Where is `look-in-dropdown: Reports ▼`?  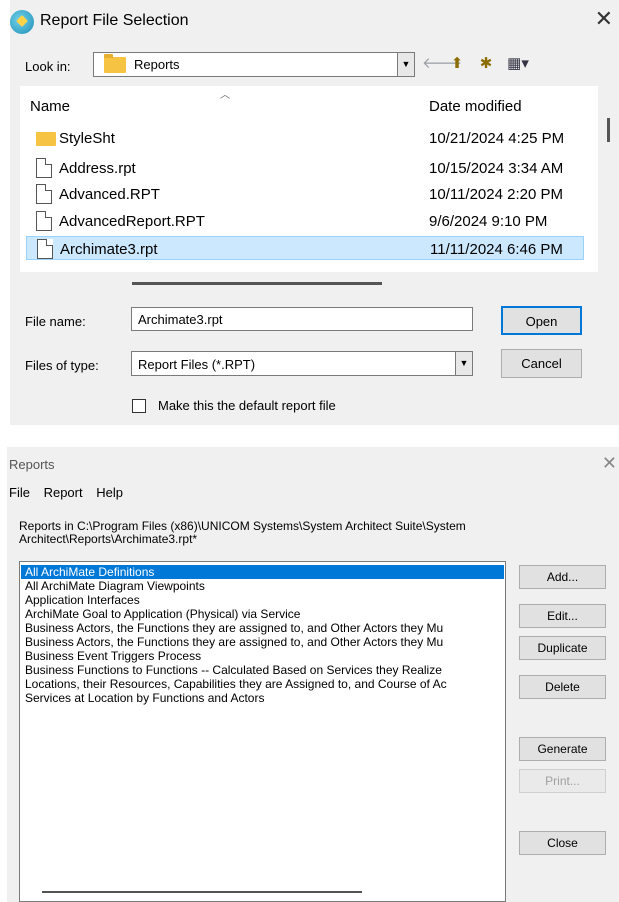
look-in-dropdown: Reports ▼ is located at coordinates (254, 64).